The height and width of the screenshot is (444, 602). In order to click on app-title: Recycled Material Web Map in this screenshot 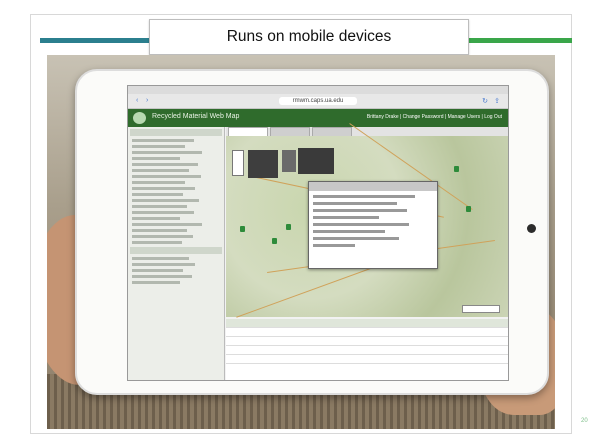, I will do `click(196, 116)`.